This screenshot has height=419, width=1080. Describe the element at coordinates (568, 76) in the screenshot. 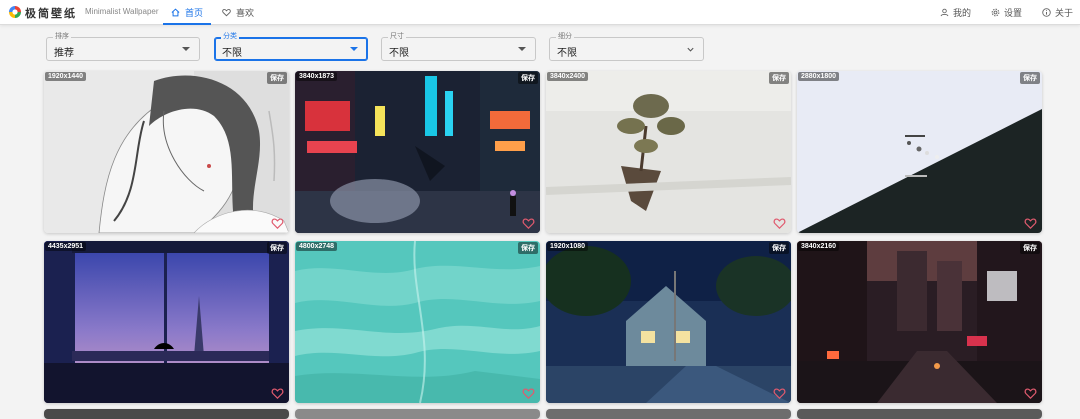

I see `resolution-badge: 3840x2400` at that location.